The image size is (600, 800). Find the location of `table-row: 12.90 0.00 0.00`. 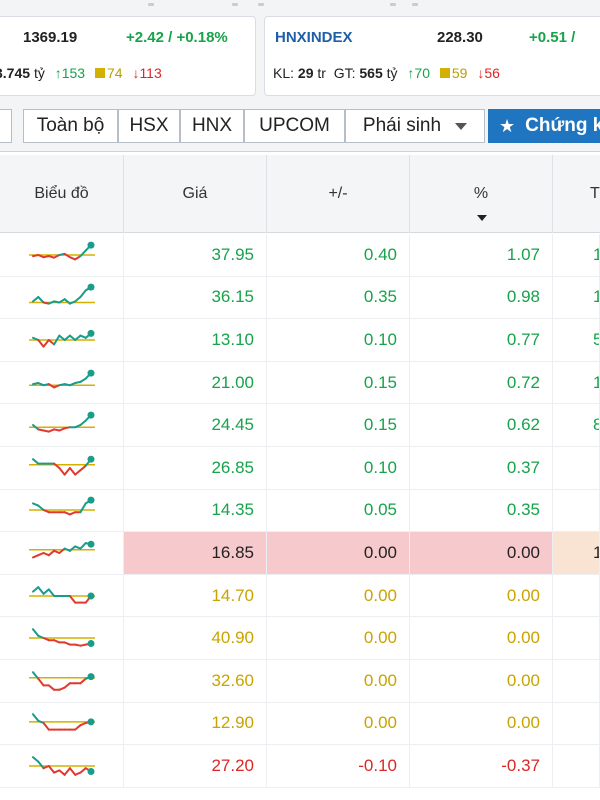

table-row: 12.90 0.00 0.00 is located at coordinates (300, 724).